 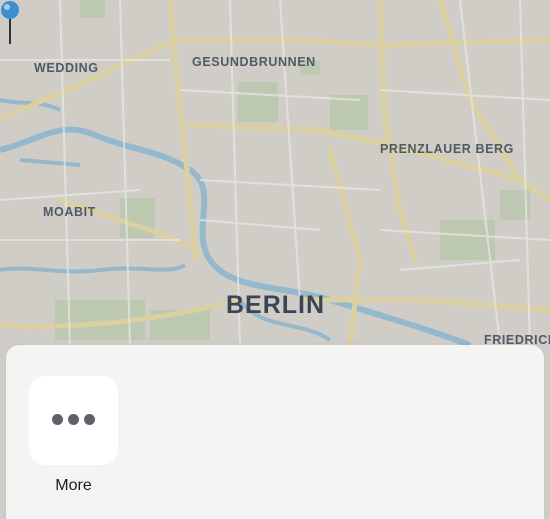 I want to click on district-label-wedding: WEDDING, so click(x=66, y=68).